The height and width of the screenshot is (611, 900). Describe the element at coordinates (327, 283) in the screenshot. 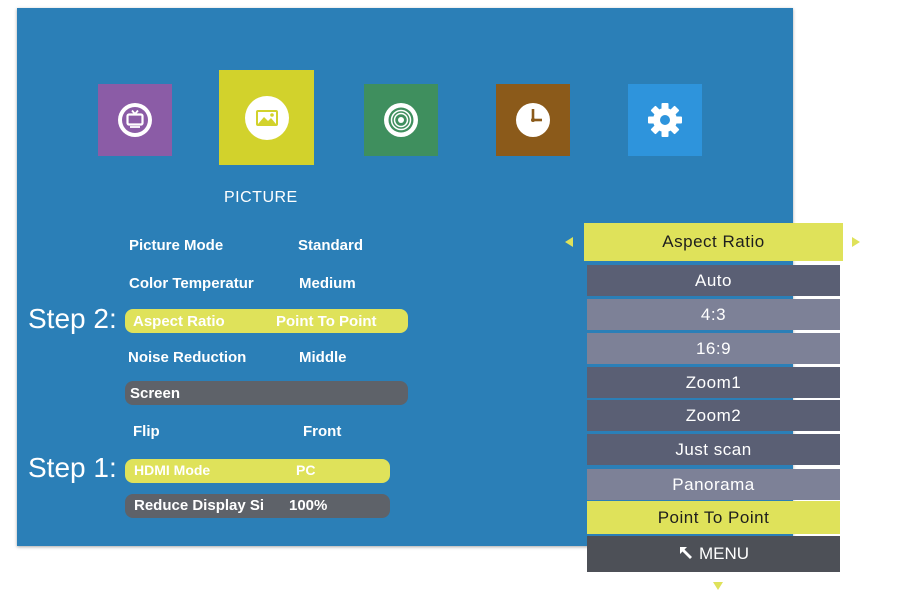

I see `setting-value: Medium` at that location.